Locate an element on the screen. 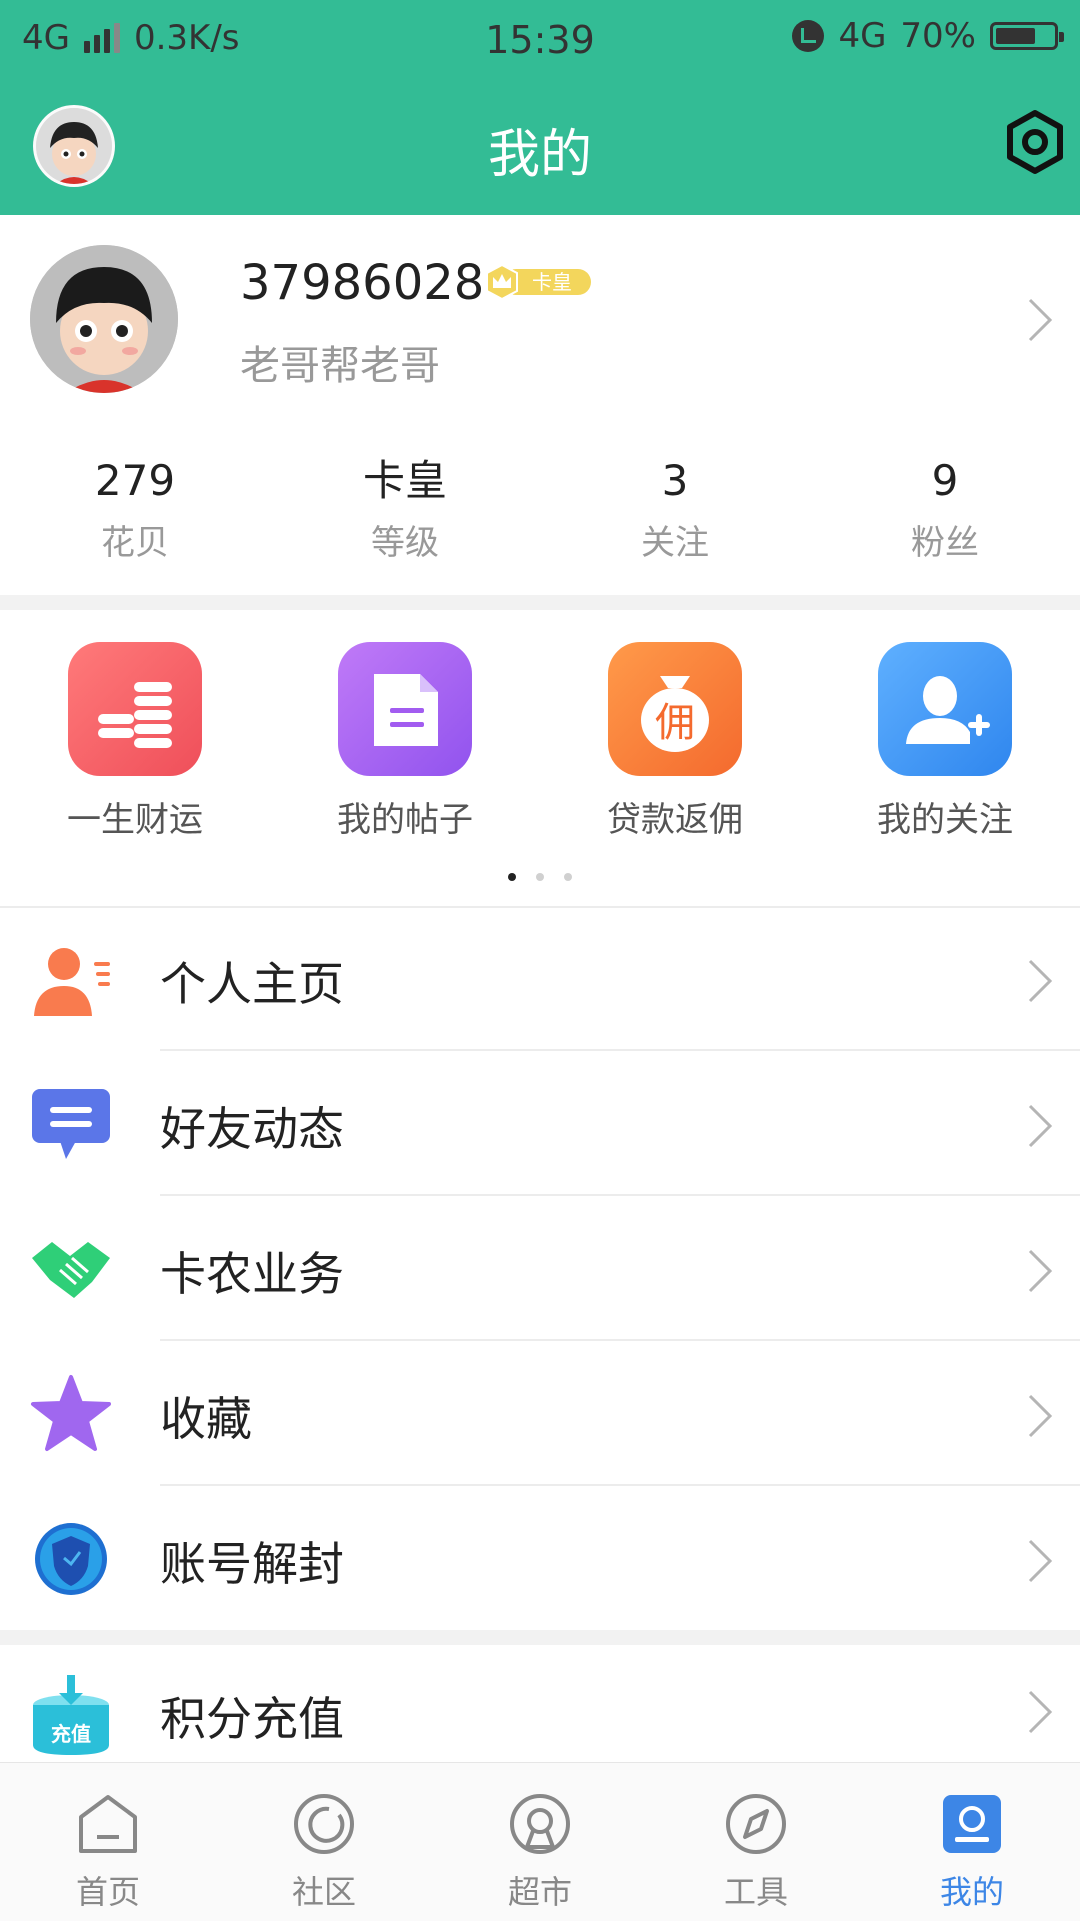  settings-button is located at coordinates (1035, 142).